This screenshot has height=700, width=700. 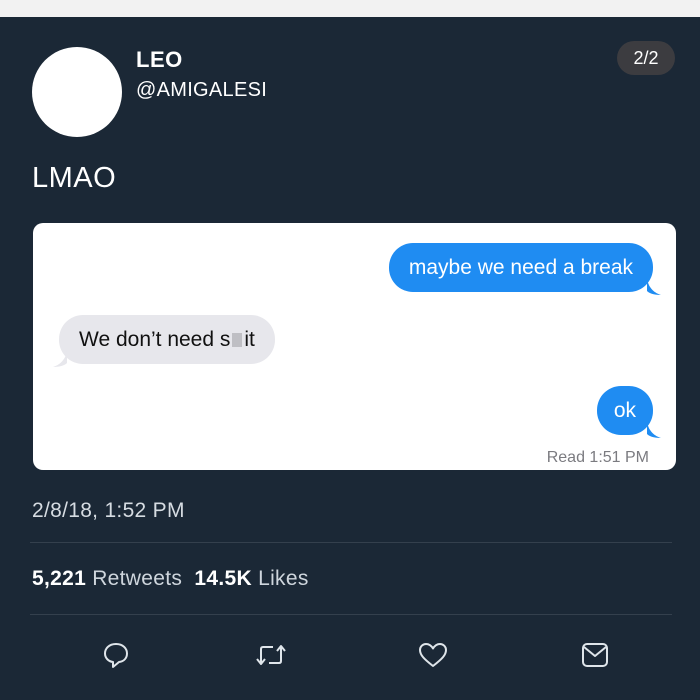 I want to click on likes-count: 14.5K, so click(x=223, y=578).